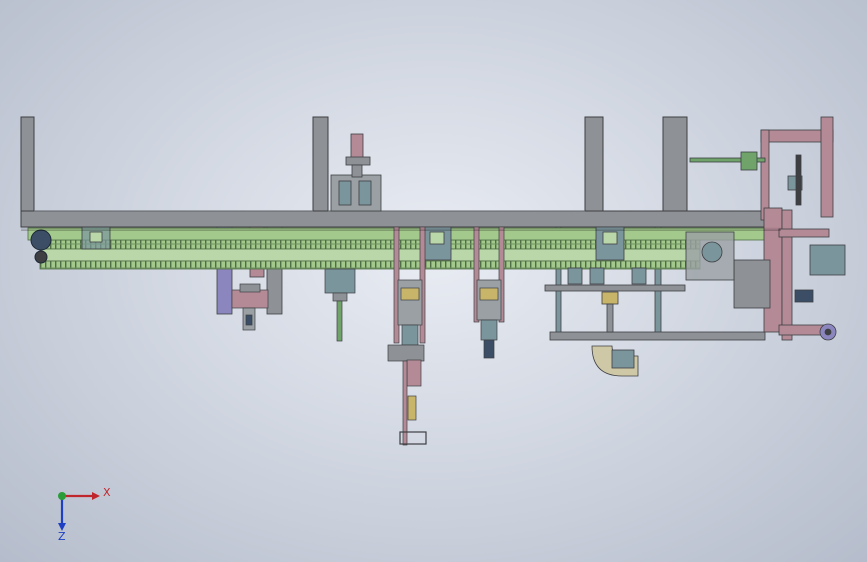 Image resolution: width=867 pixels, height=562 pixels. Describe the element at coordinates (250, 307) in the screenshot. I see `left-gripper-unit` at that location.